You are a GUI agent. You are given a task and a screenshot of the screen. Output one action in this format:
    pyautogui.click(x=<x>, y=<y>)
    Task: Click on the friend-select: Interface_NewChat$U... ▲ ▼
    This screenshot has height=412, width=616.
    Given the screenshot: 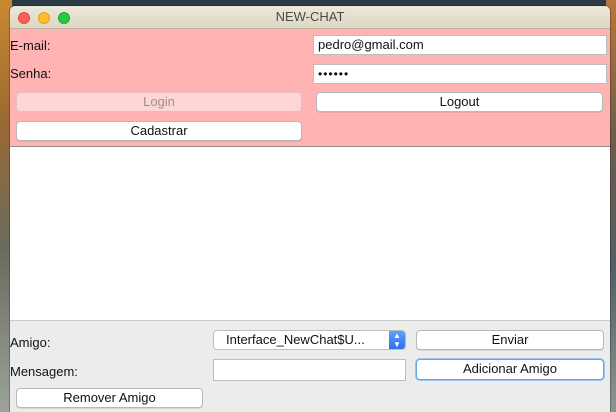 What is the action you would take?
    pyautogui.click(x=309, y=340)
    